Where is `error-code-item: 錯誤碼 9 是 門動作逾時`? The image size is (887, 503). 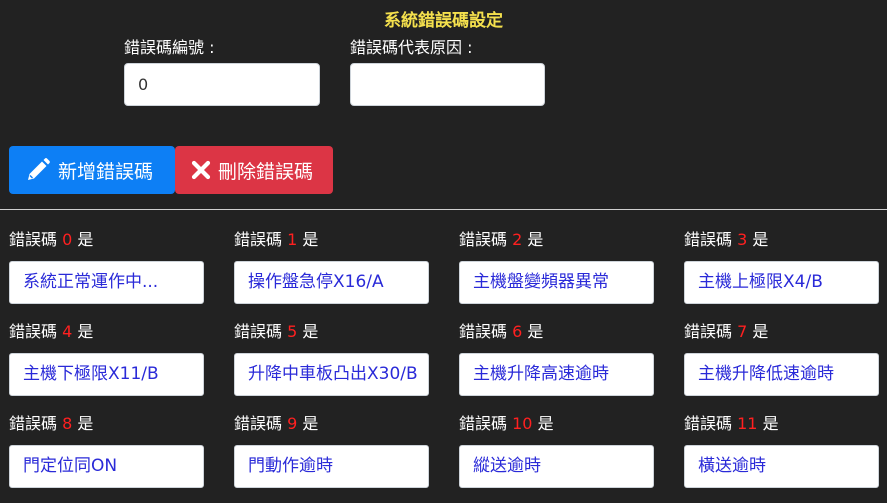 error-code-item: 錯誤碼 9 是 門動作逾時 is located at coordinates (331, 450).